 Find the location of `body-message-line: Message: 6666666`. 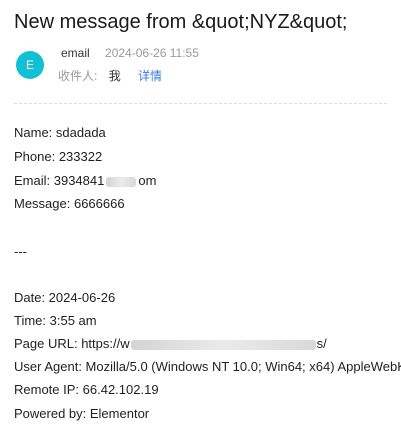

body-message-line: Message: 6666666 is located at coordinates (69, 203).